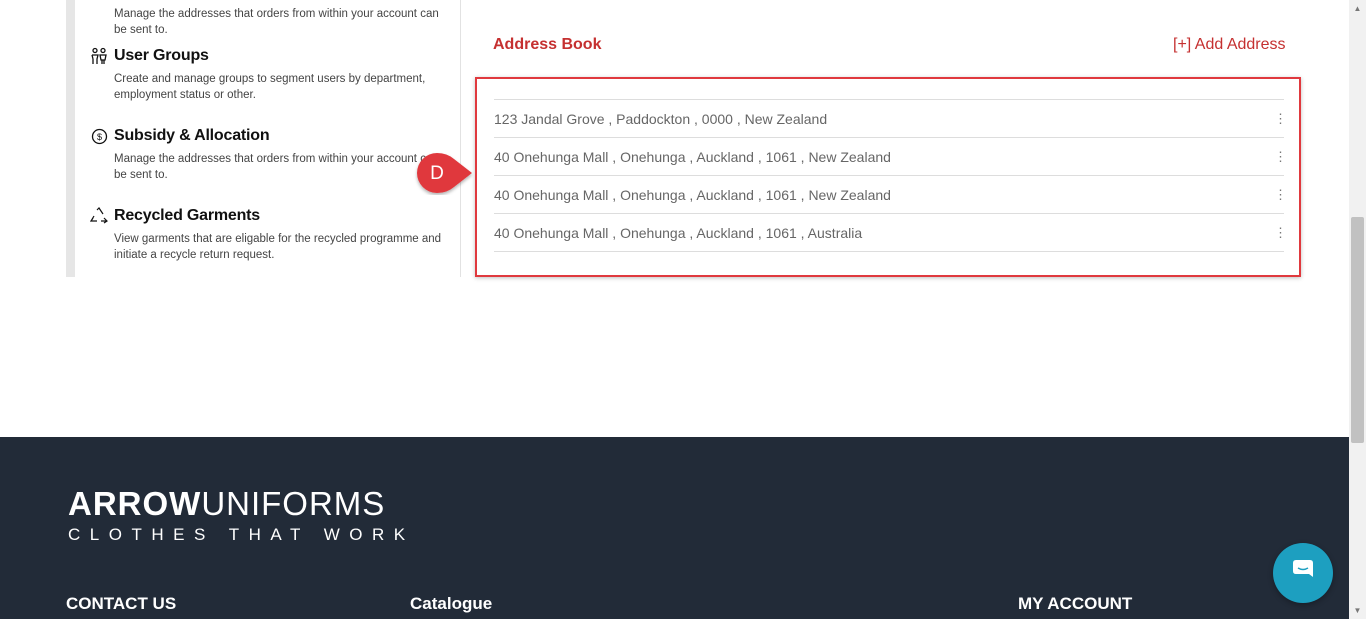 This screenshot has width=1366, height=619. What do you see at coordinates (187, 215) in the screenshot?
I see `sidebar-item-title: Recycled Garments` at bounding box center [187, 215].